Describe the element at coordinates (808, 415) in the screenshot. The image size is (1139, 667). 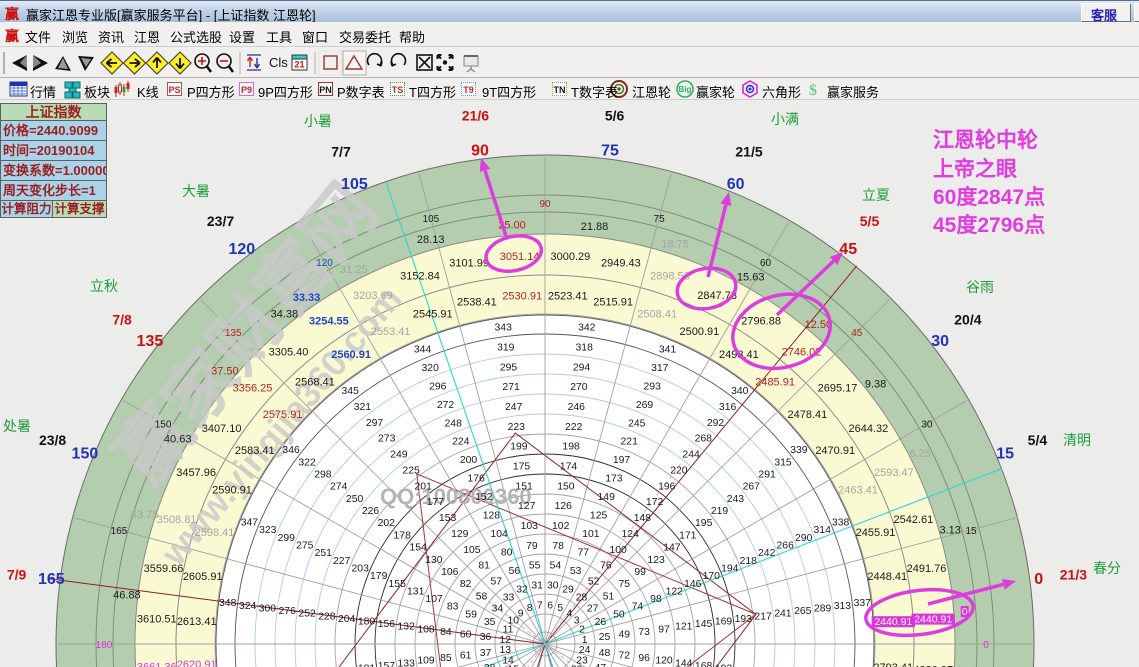
I see `svg-text: 2478.41` at that location.